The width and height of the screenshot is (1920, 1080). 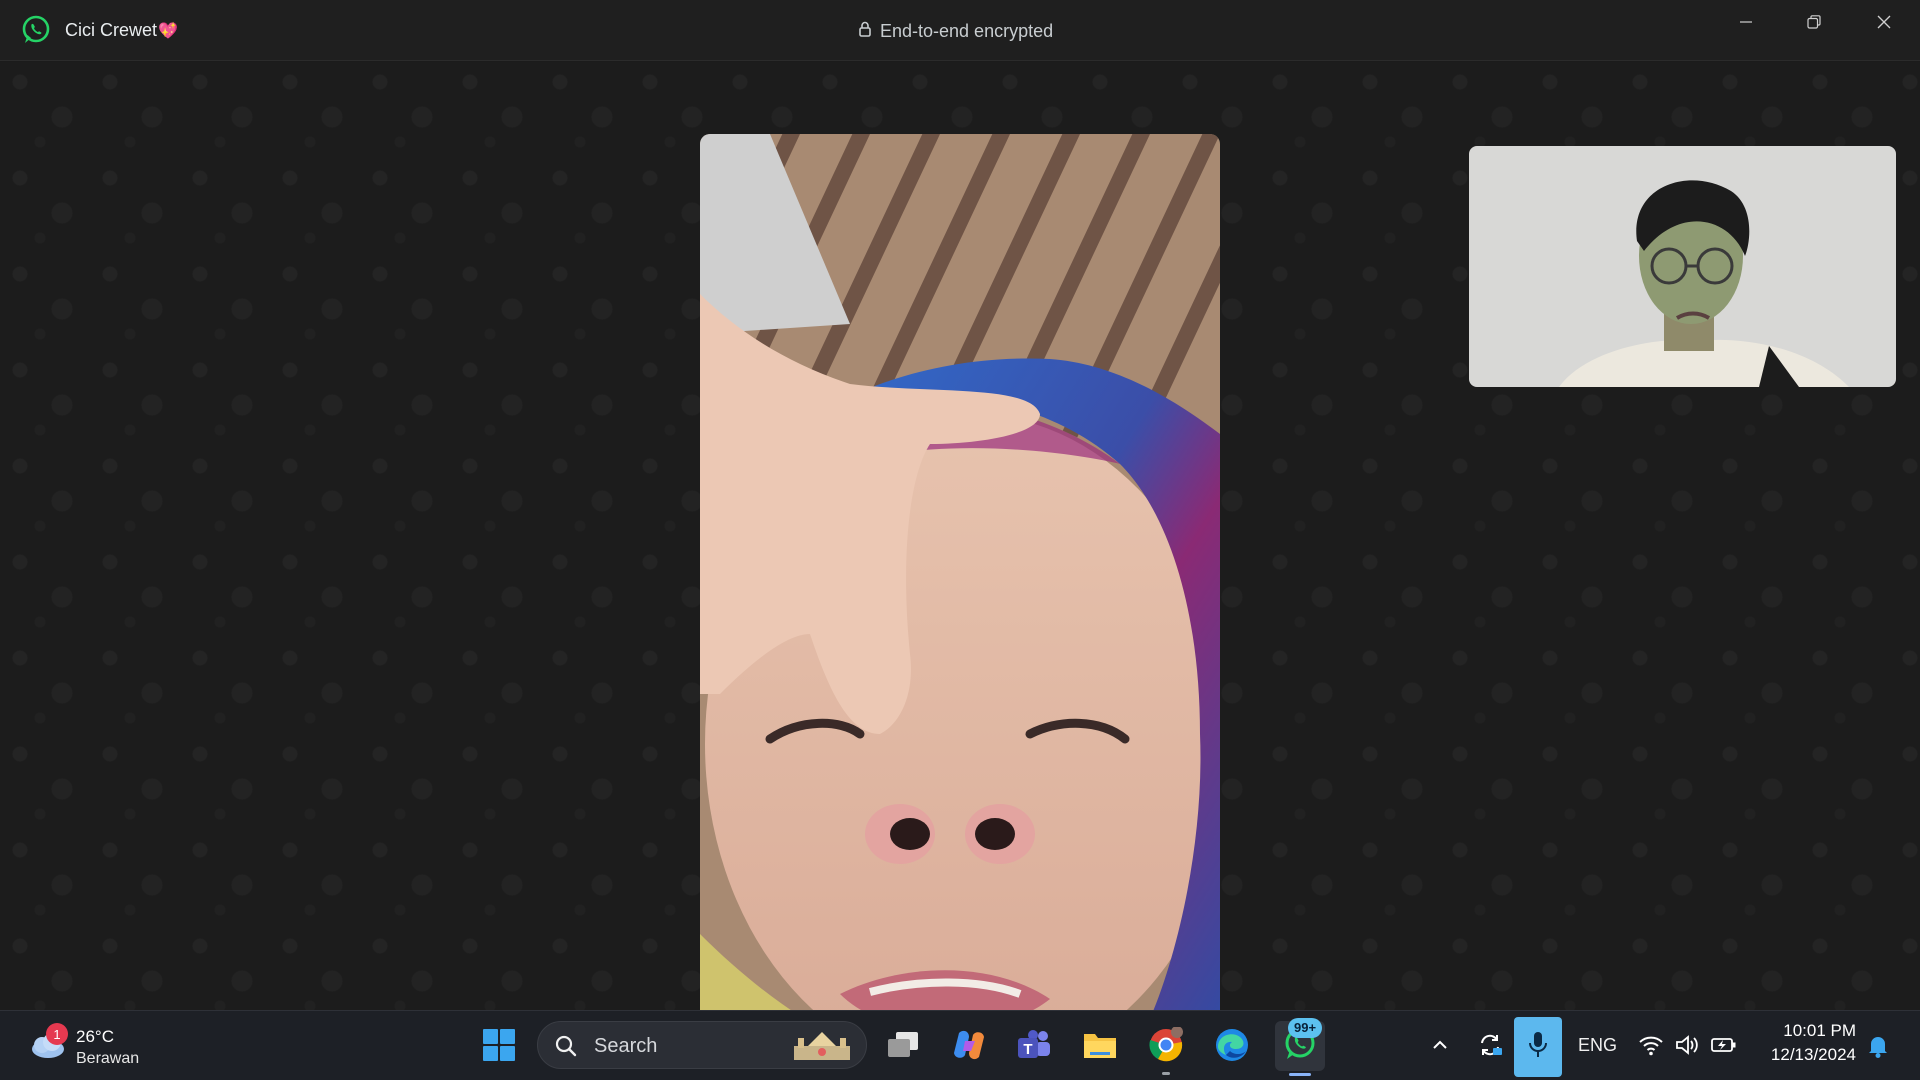 I want to click on file-explorer-button, so click(x=1100, y=1047).